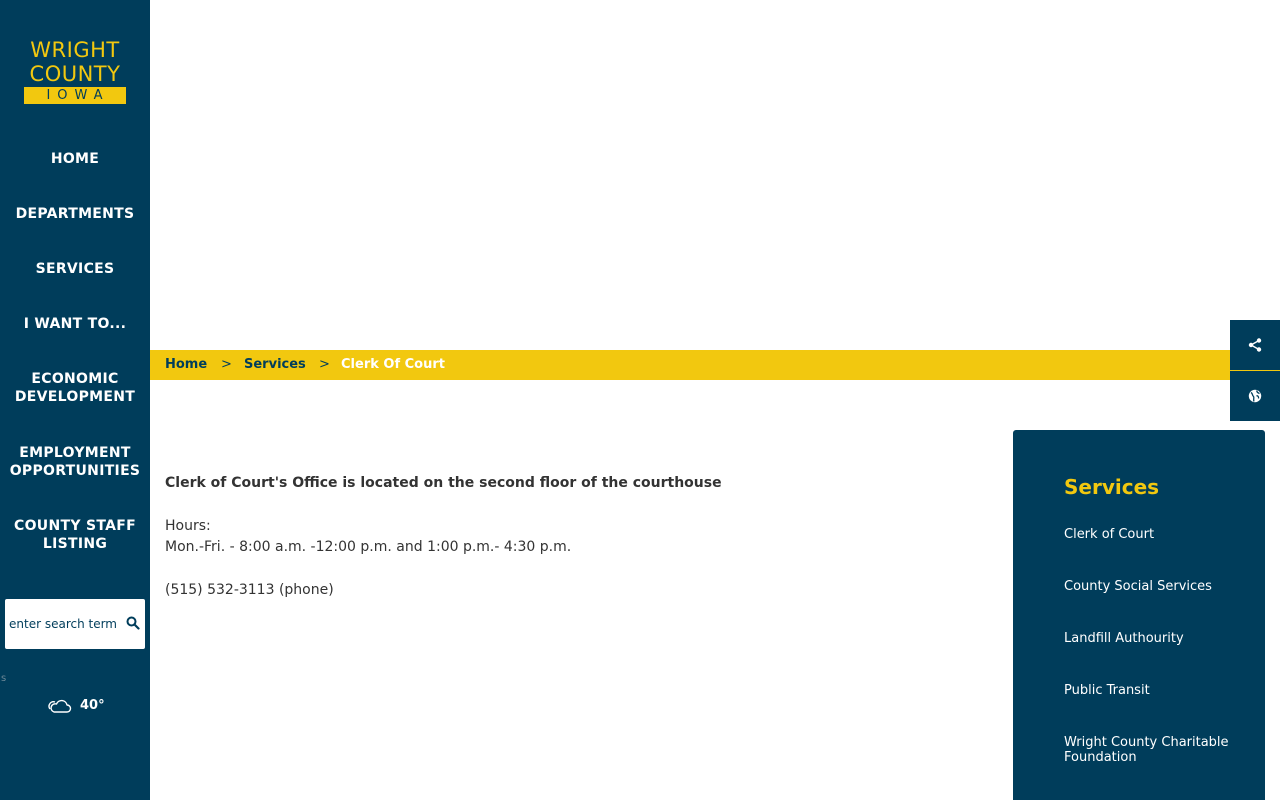  Describe the element at coordinates (75, 462) in the screenshot. I see `nav-employment-opportunities: EMPLOYMENT OPPORTUNITIES` at that location.